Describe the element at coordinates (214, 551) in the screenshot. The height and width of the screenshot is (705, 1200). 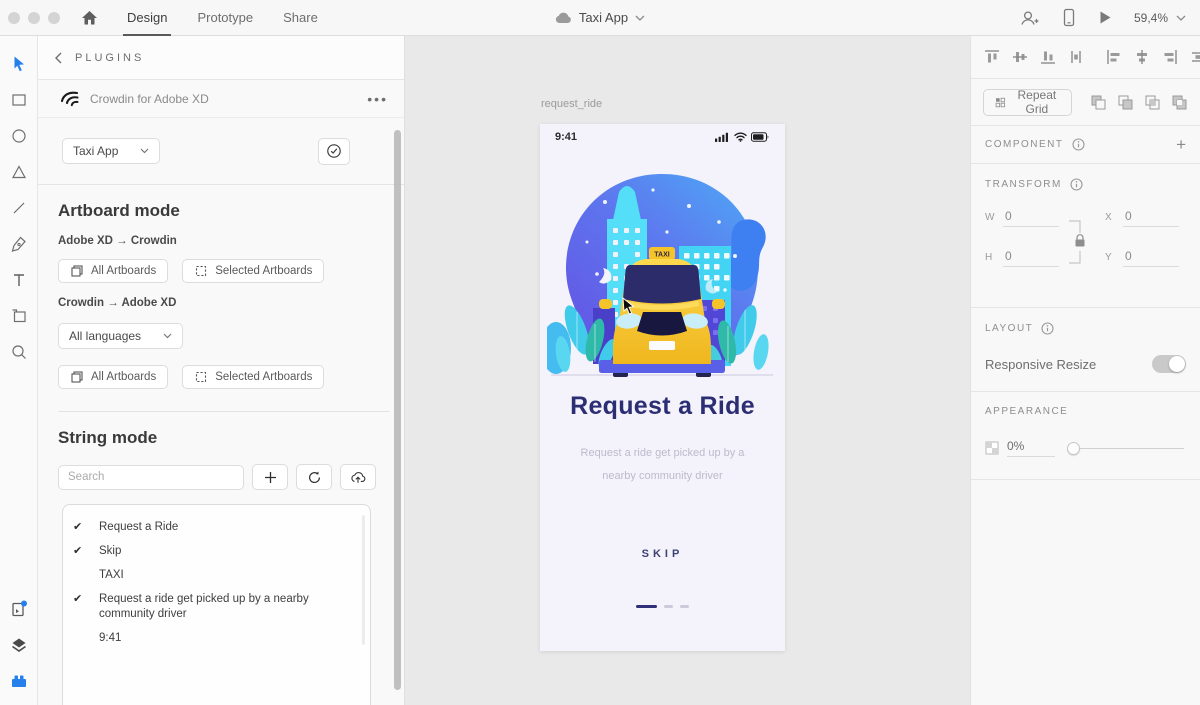
I see `string-list-item: ✔ Skip` at that location.